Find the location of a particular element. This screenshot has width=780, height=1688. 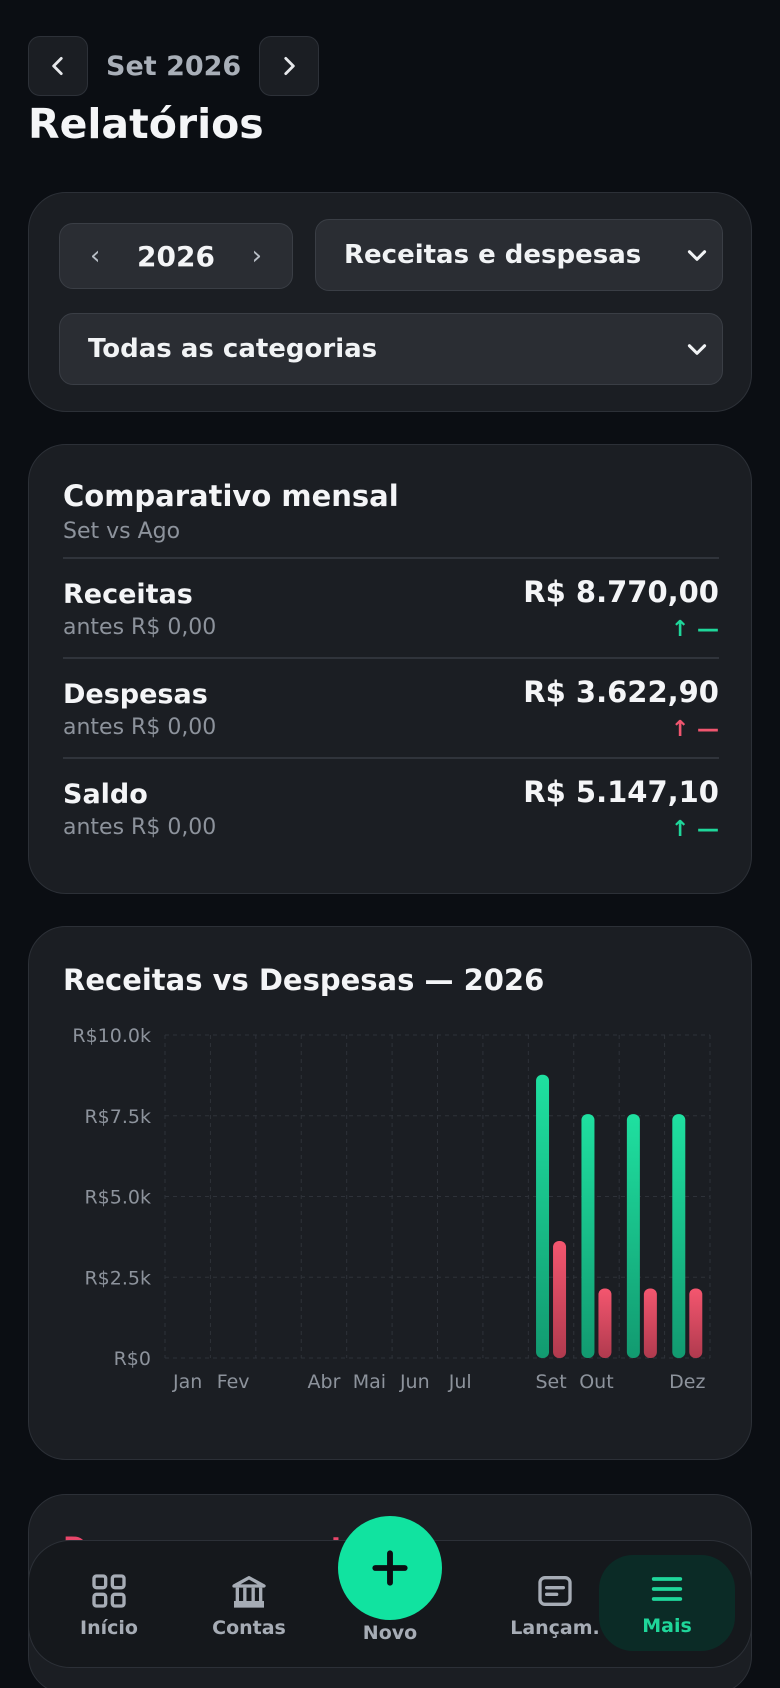

nav-inicio: Início is located at coordinates (109, 1605).